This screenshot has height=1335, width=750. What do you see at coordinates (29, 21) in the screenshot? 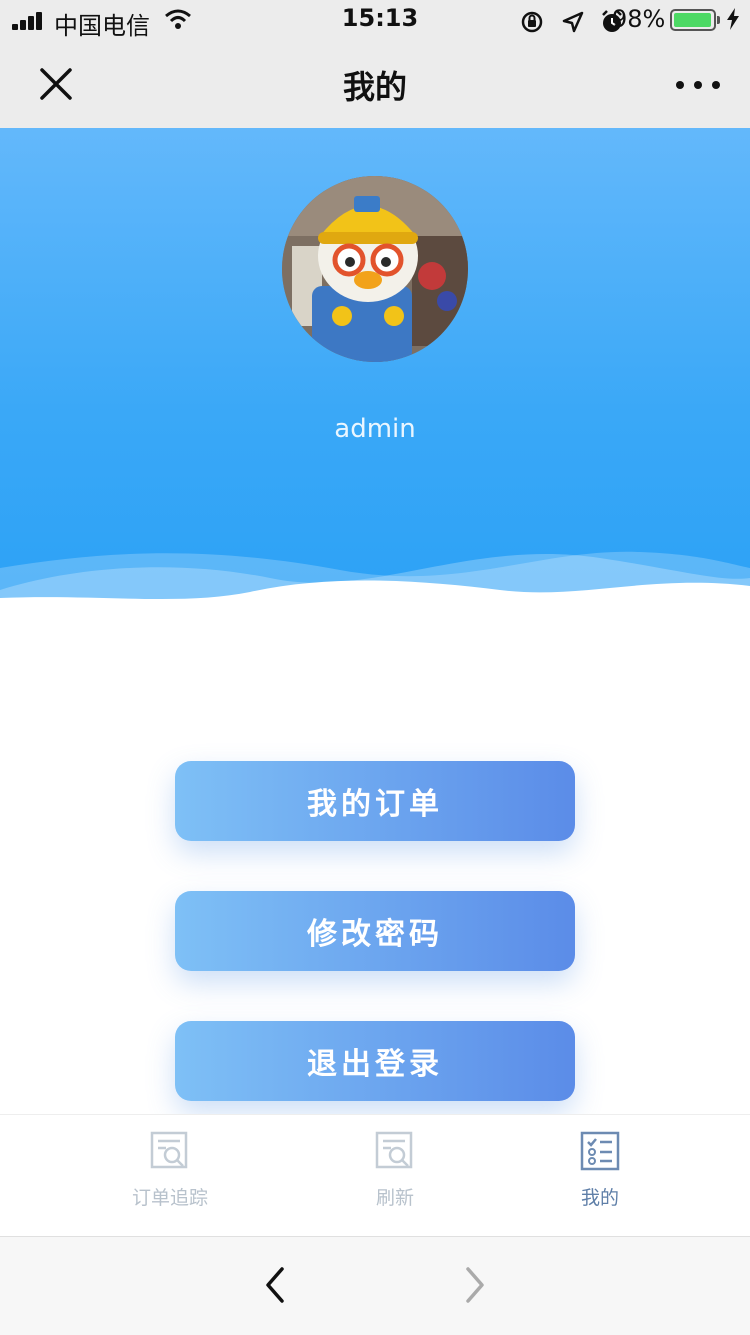
I see `signal-icon` at bounding box center [29, 21].